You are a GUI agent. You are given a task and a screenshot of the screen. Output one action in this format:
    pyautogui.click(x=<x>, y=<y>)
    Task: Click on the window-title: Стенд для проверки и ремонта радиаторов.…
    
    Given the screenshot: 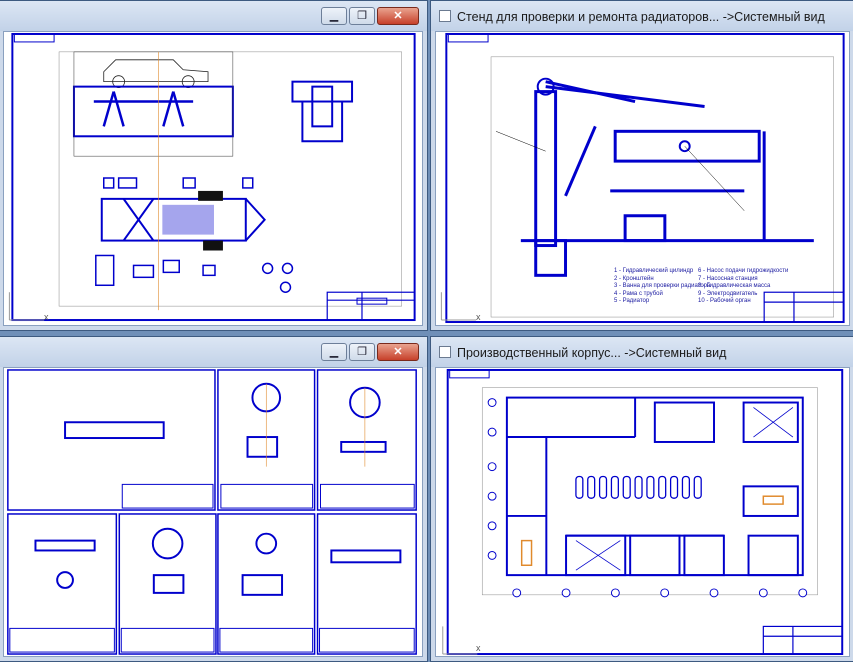 What is the action you would take?
    pyautogui.click(x=641, y=17)
    